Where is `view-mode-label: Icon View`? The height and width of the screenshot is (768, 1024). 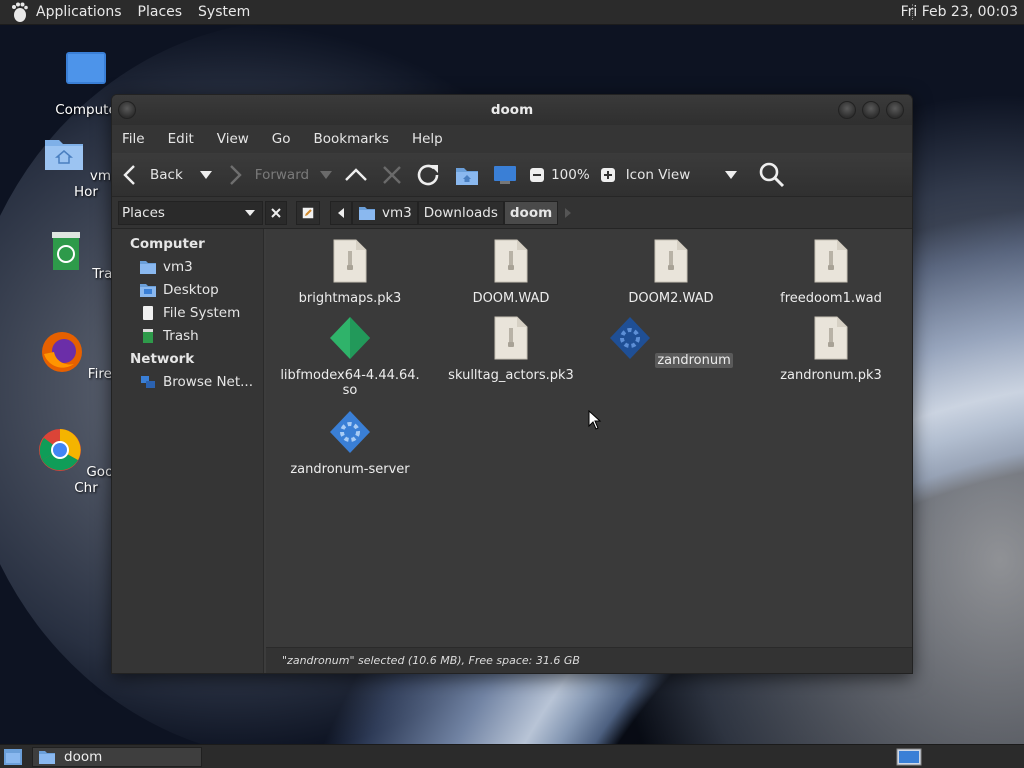
view-mode-label: Icon View is located at coordinates (658, 174).